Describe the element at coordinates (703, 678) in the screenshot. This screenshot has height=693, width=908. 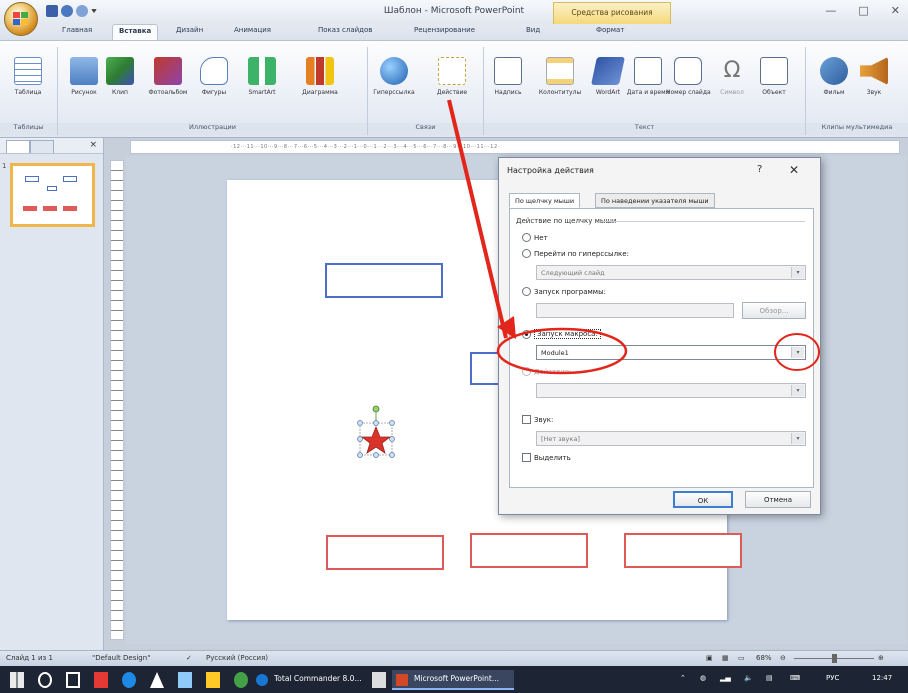
I see `tray-app-icon: ◍` at that location.